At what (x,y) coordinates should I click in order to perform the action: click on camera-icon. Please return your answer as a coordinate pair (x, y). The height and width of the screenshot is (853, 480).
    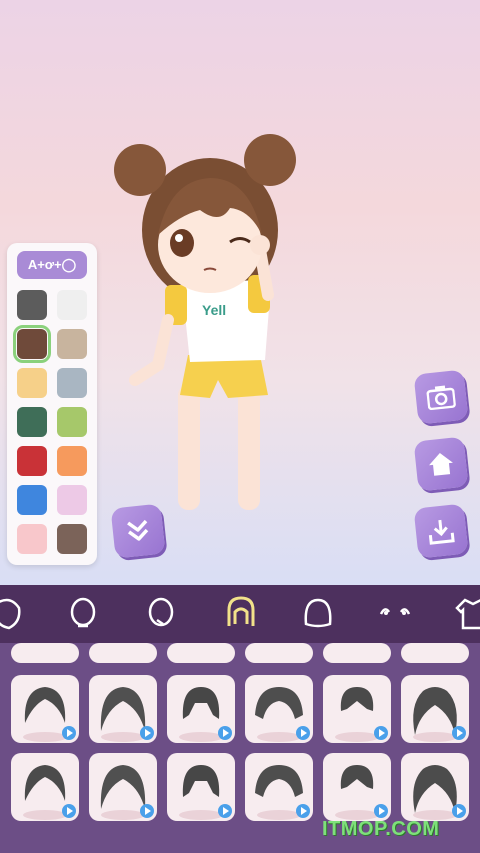
    Looking at the image, I should click on (441, 398).